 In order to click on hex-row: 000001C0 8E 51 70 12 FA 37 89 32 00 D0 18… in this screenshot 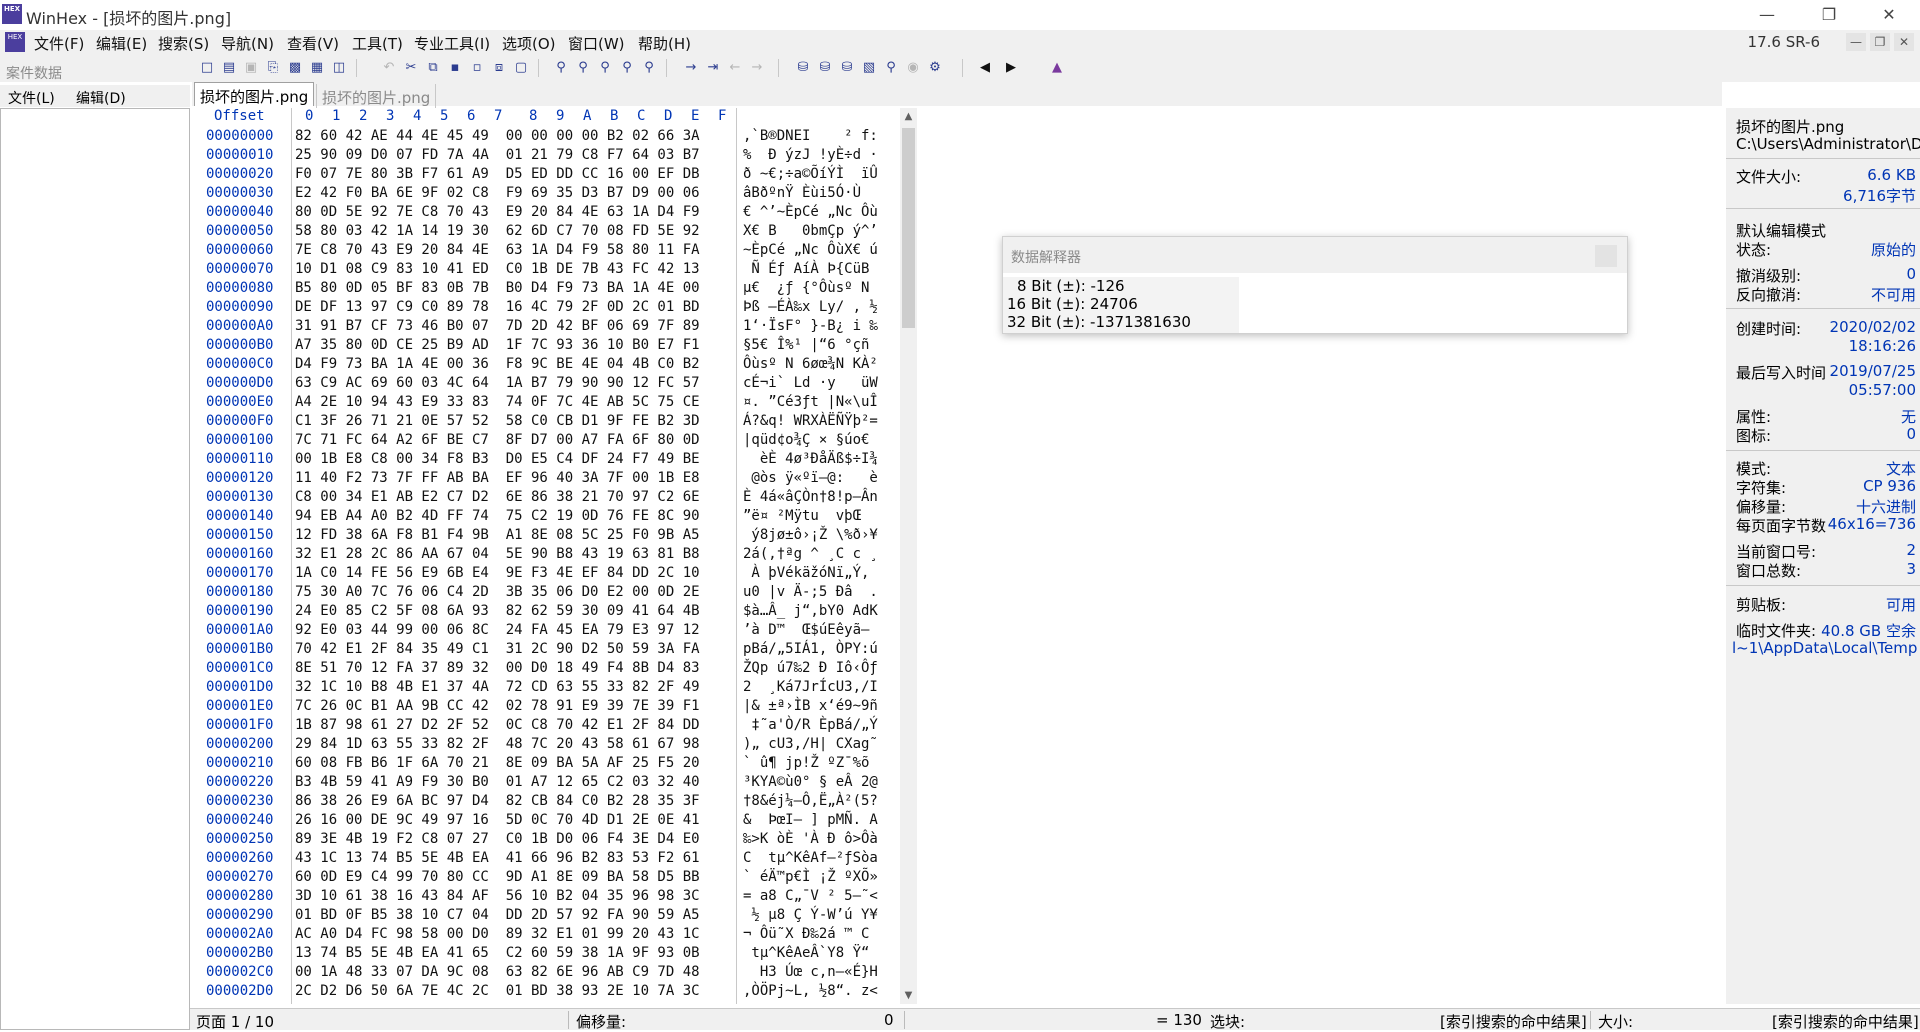, I will do `click(546, 669)`.